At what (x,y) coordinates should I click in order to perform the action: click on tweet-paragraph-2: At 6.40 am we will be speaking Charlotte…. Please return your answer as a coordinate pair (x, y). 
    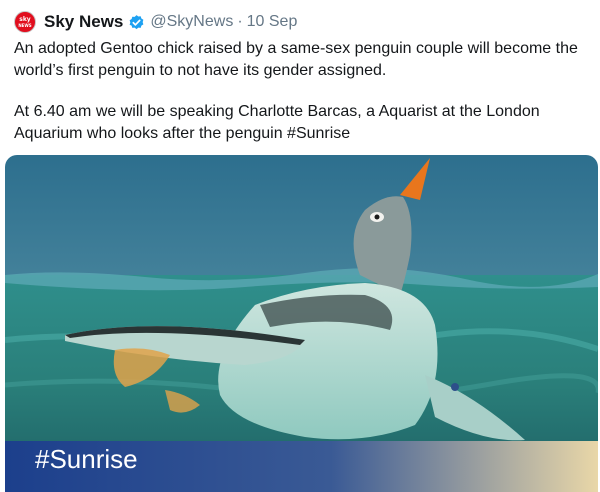
    Looking at the image, I should click on (277, 122).